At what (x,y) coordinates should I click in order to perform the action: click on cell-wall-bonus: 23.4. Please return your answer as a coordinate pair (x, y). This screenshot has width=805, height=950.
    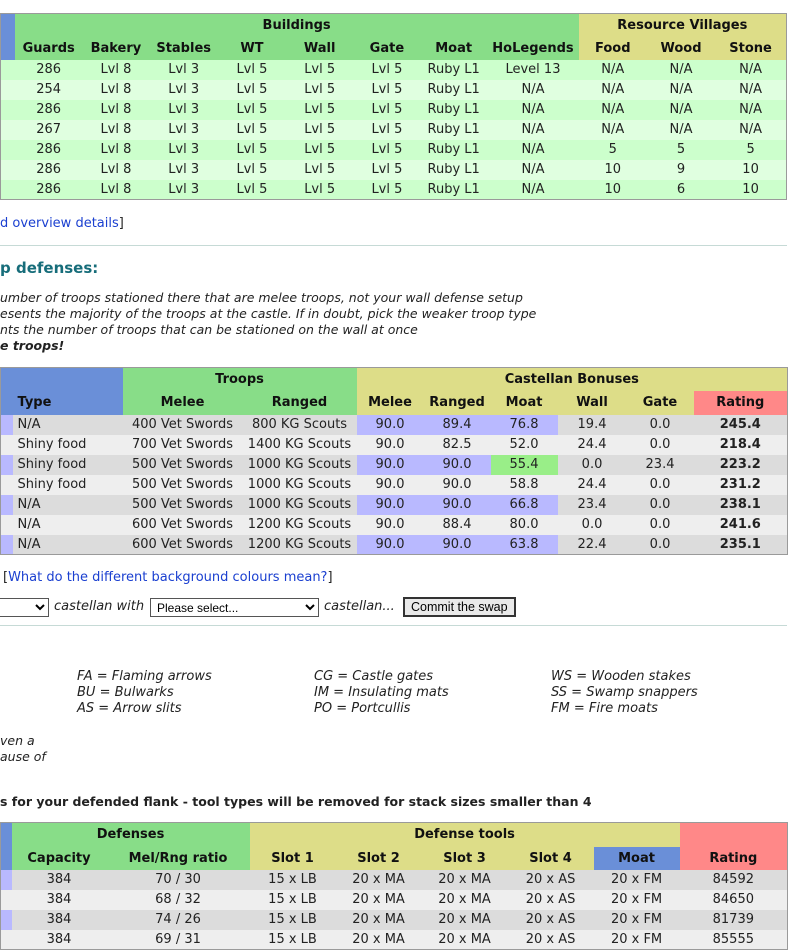
    Looking at the image, I should click on (592, 504).